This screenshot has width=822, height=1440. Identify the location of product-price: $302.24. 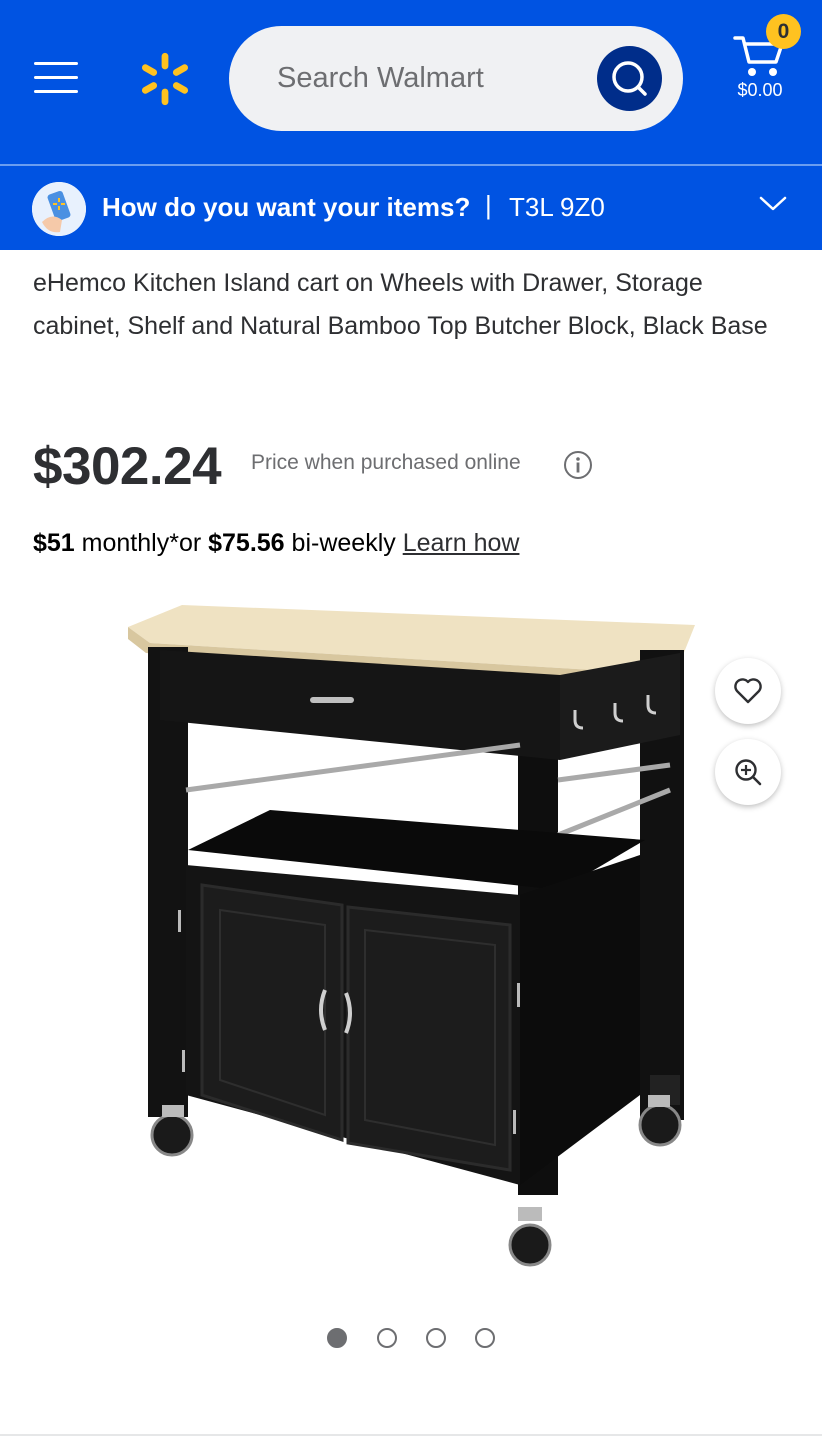
(127, 466).